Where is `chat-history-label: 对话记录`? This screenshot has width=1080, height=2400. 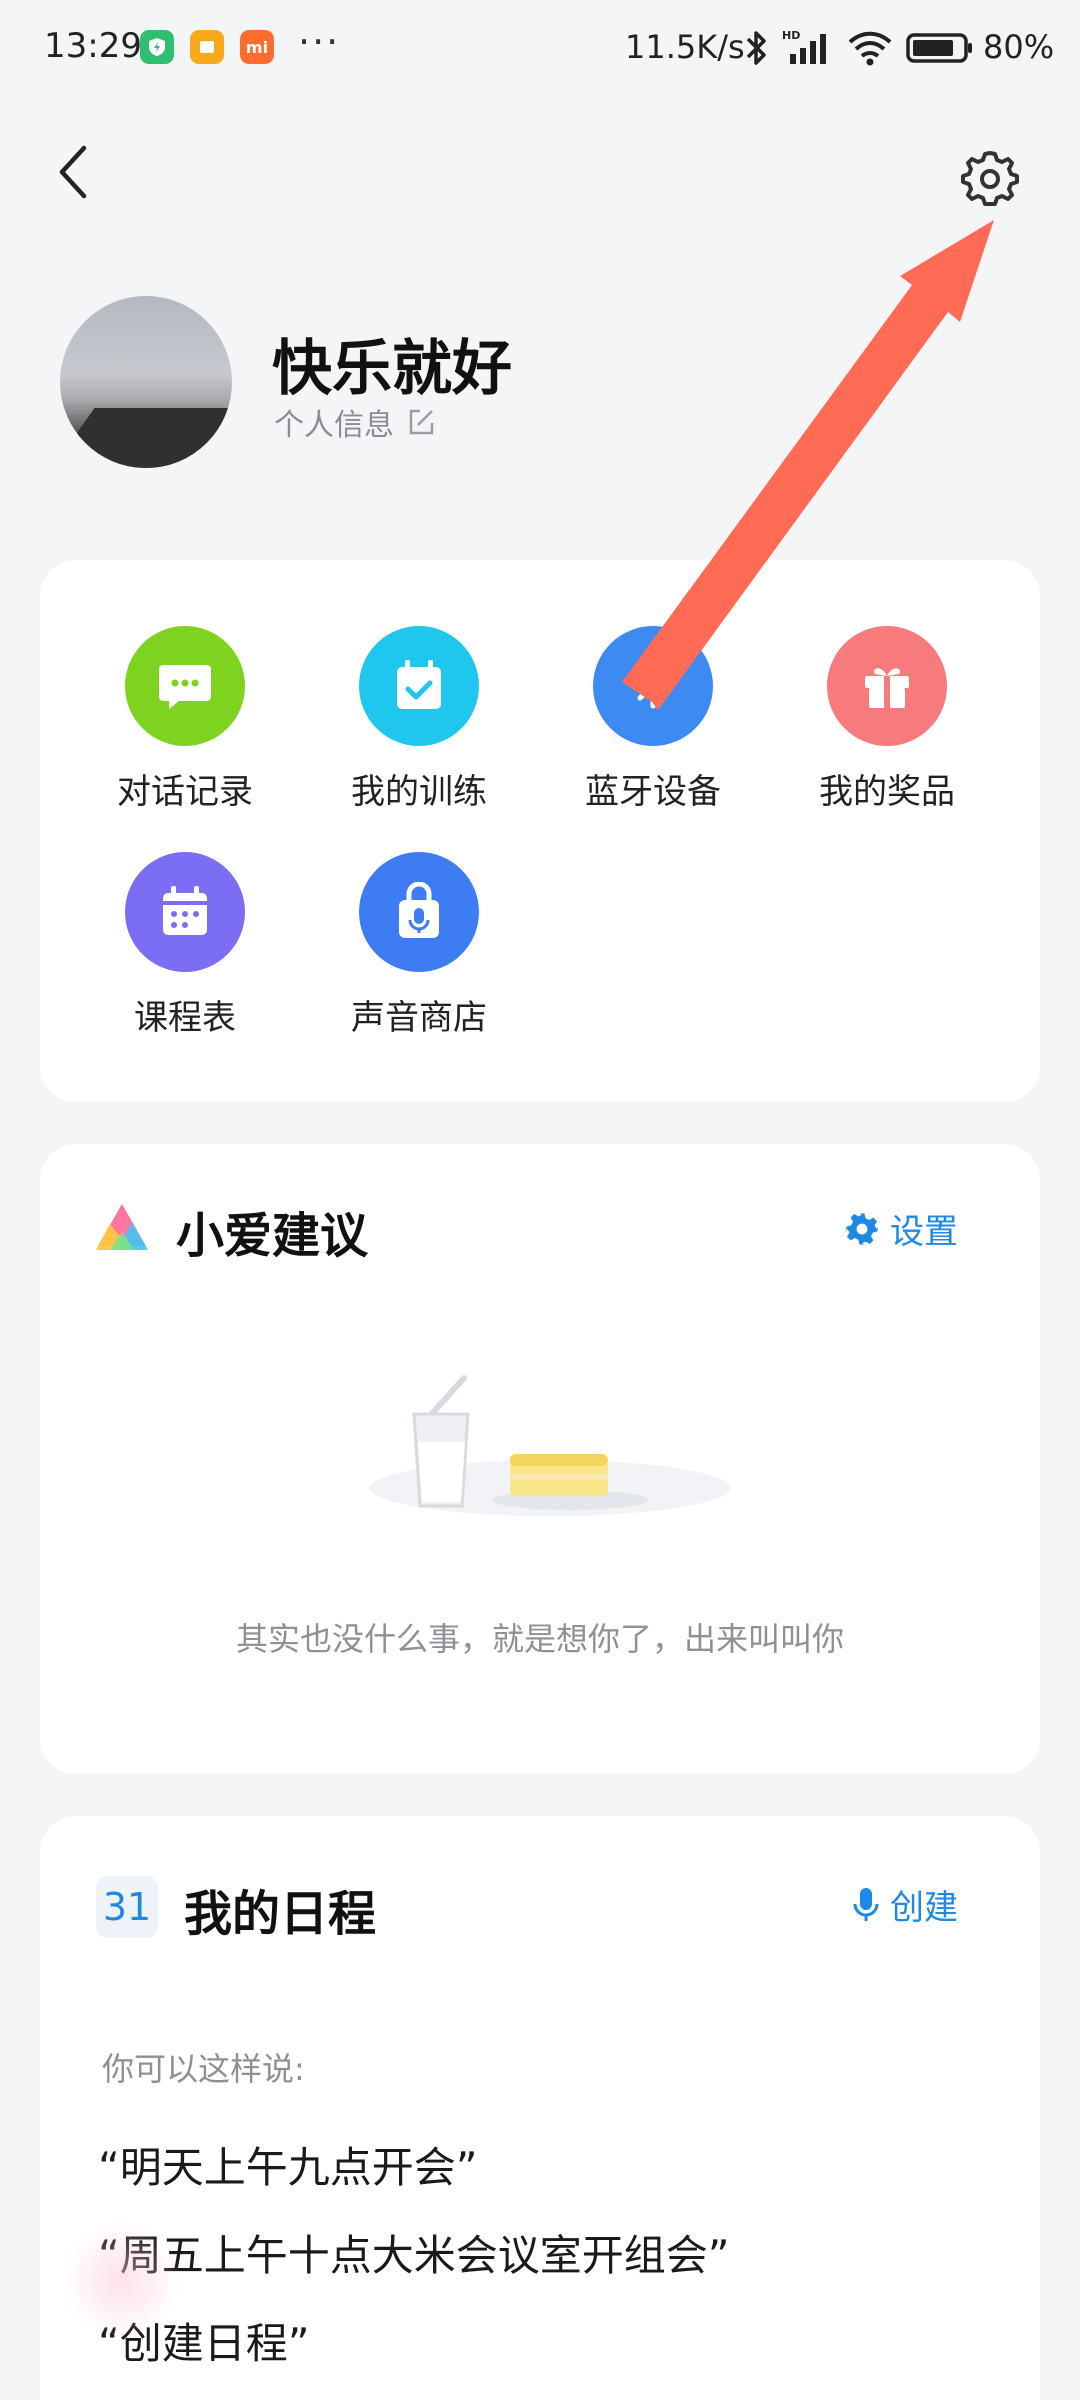 chat-history-label: 对话记录 is located at coordinates (185, 792).